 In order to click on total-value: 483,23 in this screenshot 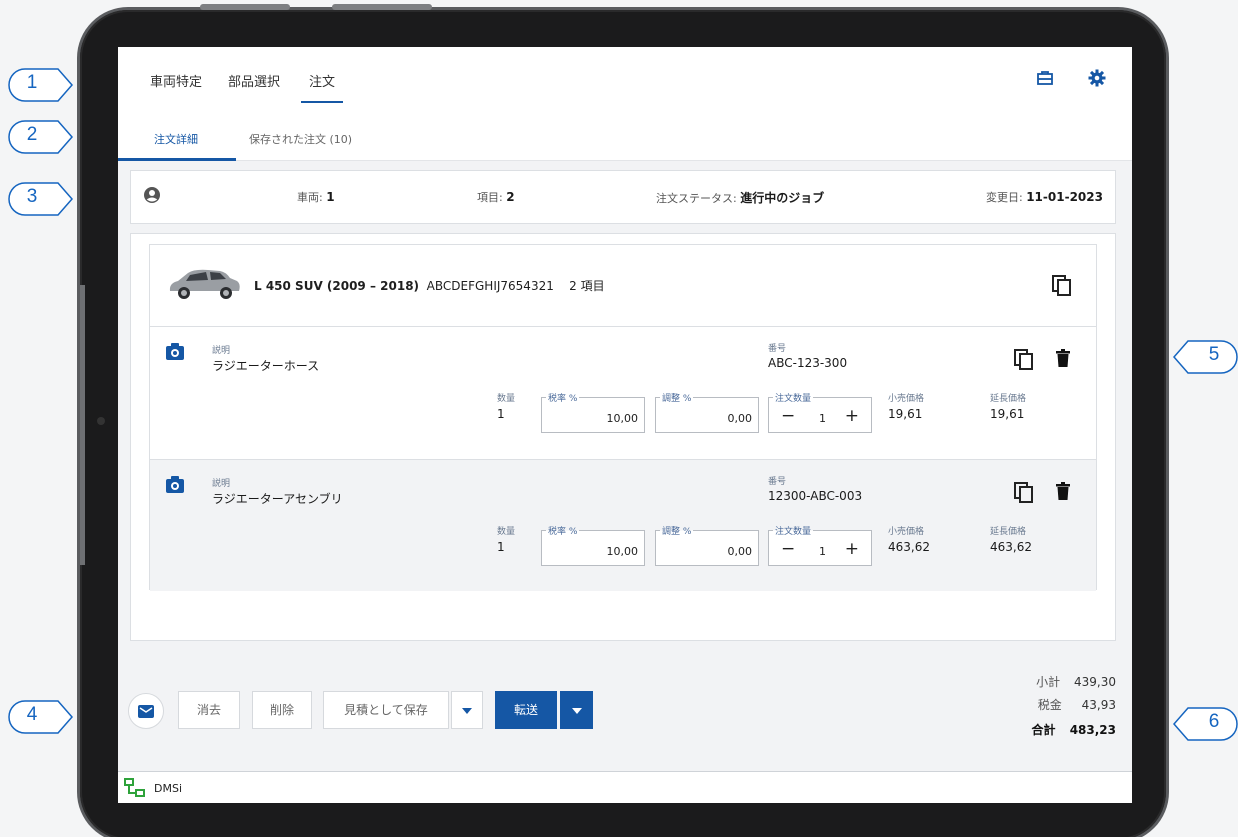, I will do `click(1092, 730)`.